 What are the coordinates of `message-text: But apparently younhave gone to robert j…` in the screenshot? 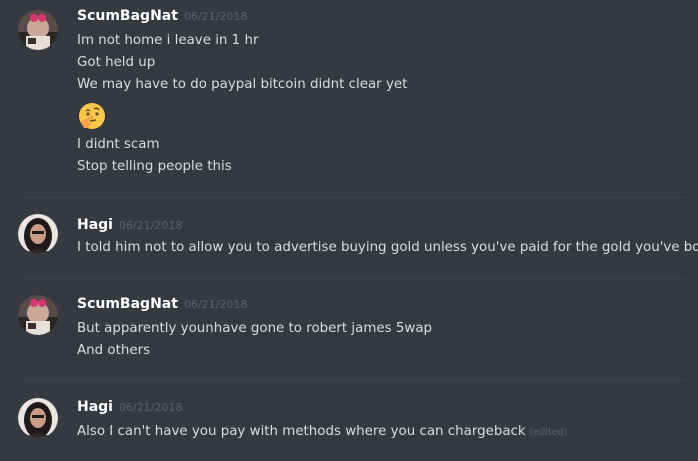 It's located at (255, 328).